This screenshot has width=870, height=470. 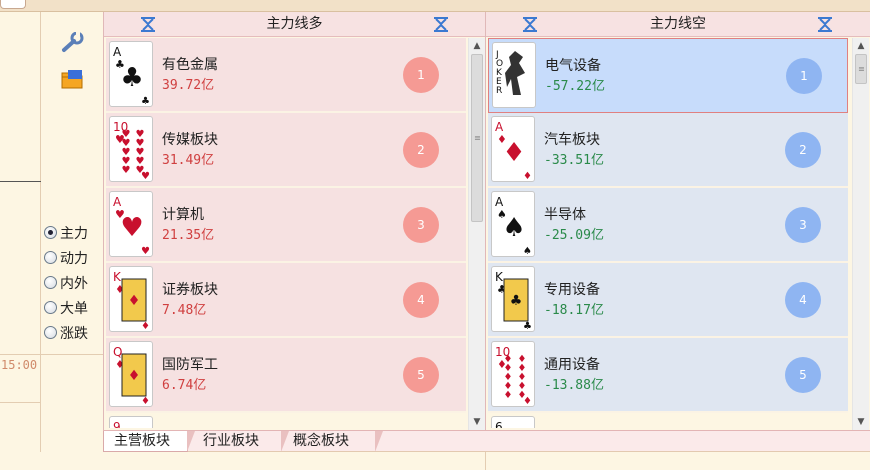 I want to click on radio-neiwai: 内外, so click(x=66, y=282).